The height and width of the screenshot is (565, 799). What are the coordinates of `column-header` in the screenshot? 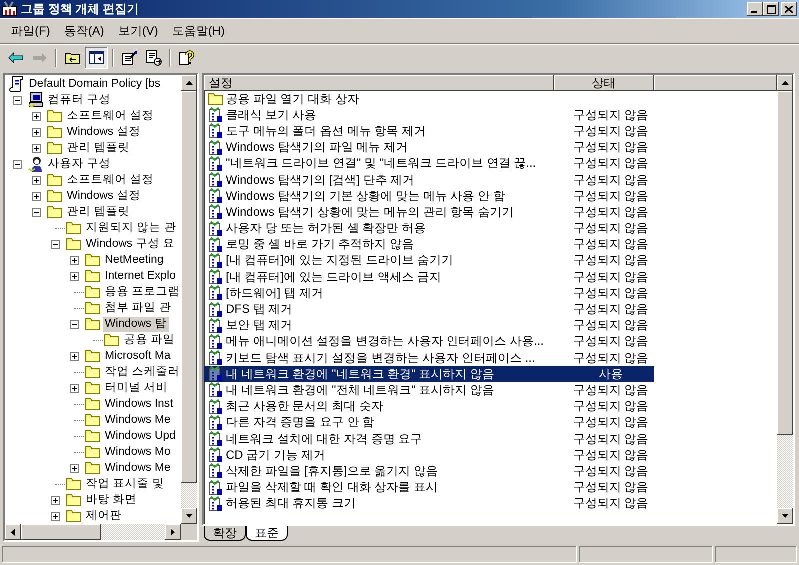 It's located at (715, 83).